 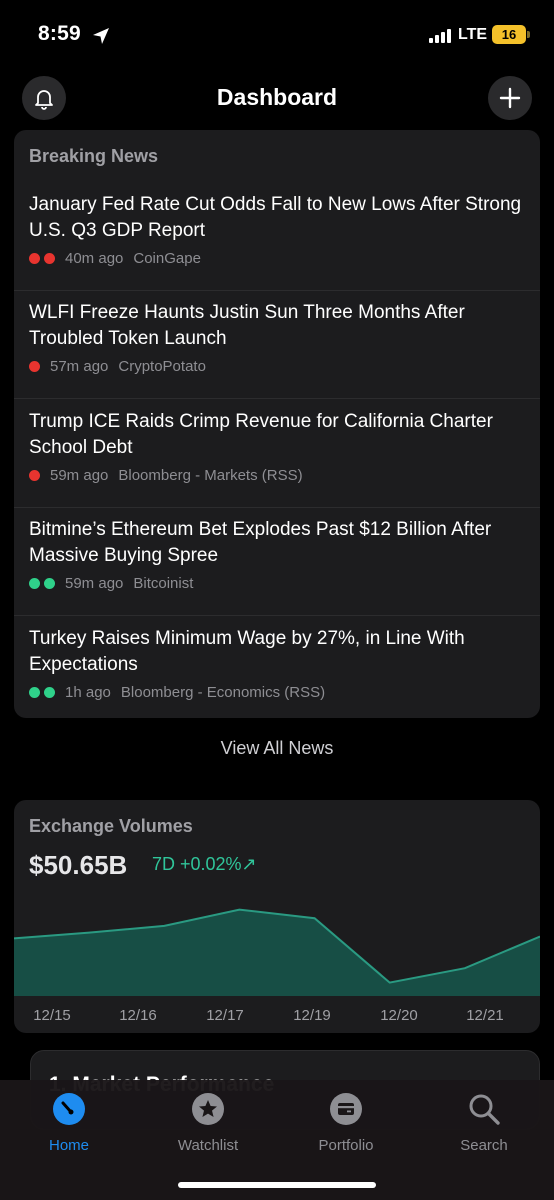 I want to click on tab-search-label: Search, so click(x=484, y=1145).